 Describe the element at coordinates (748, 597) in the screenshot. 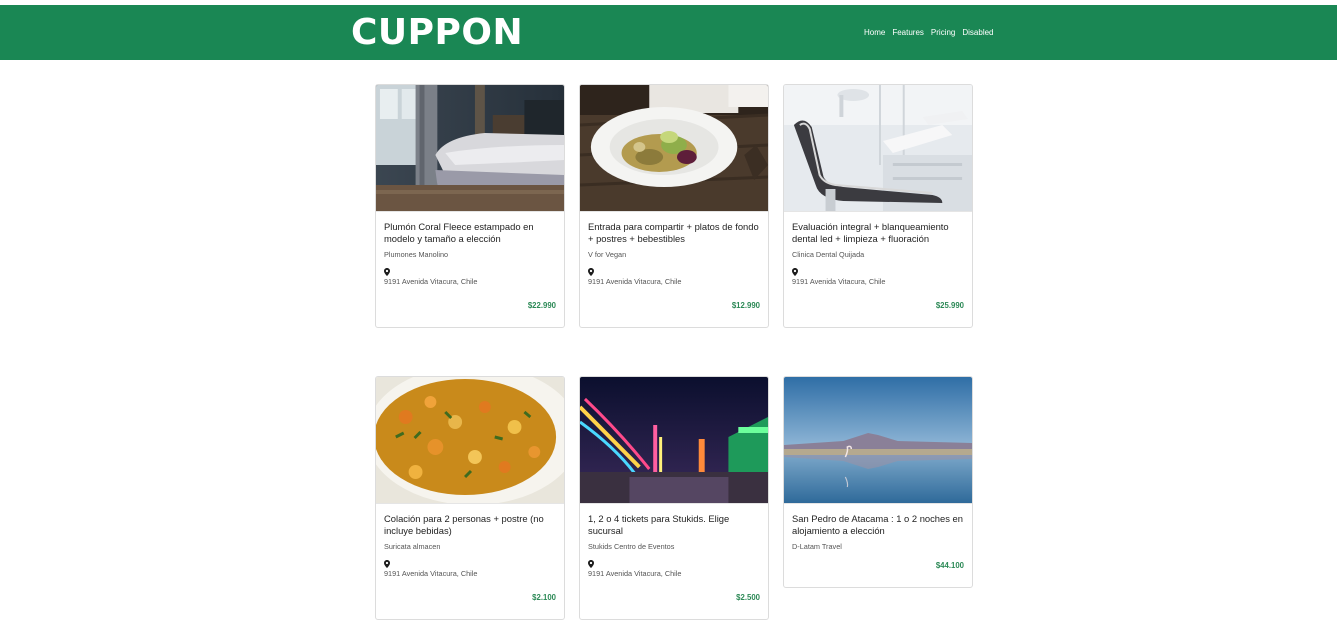

I see `deal-price: $2.500` at that location.